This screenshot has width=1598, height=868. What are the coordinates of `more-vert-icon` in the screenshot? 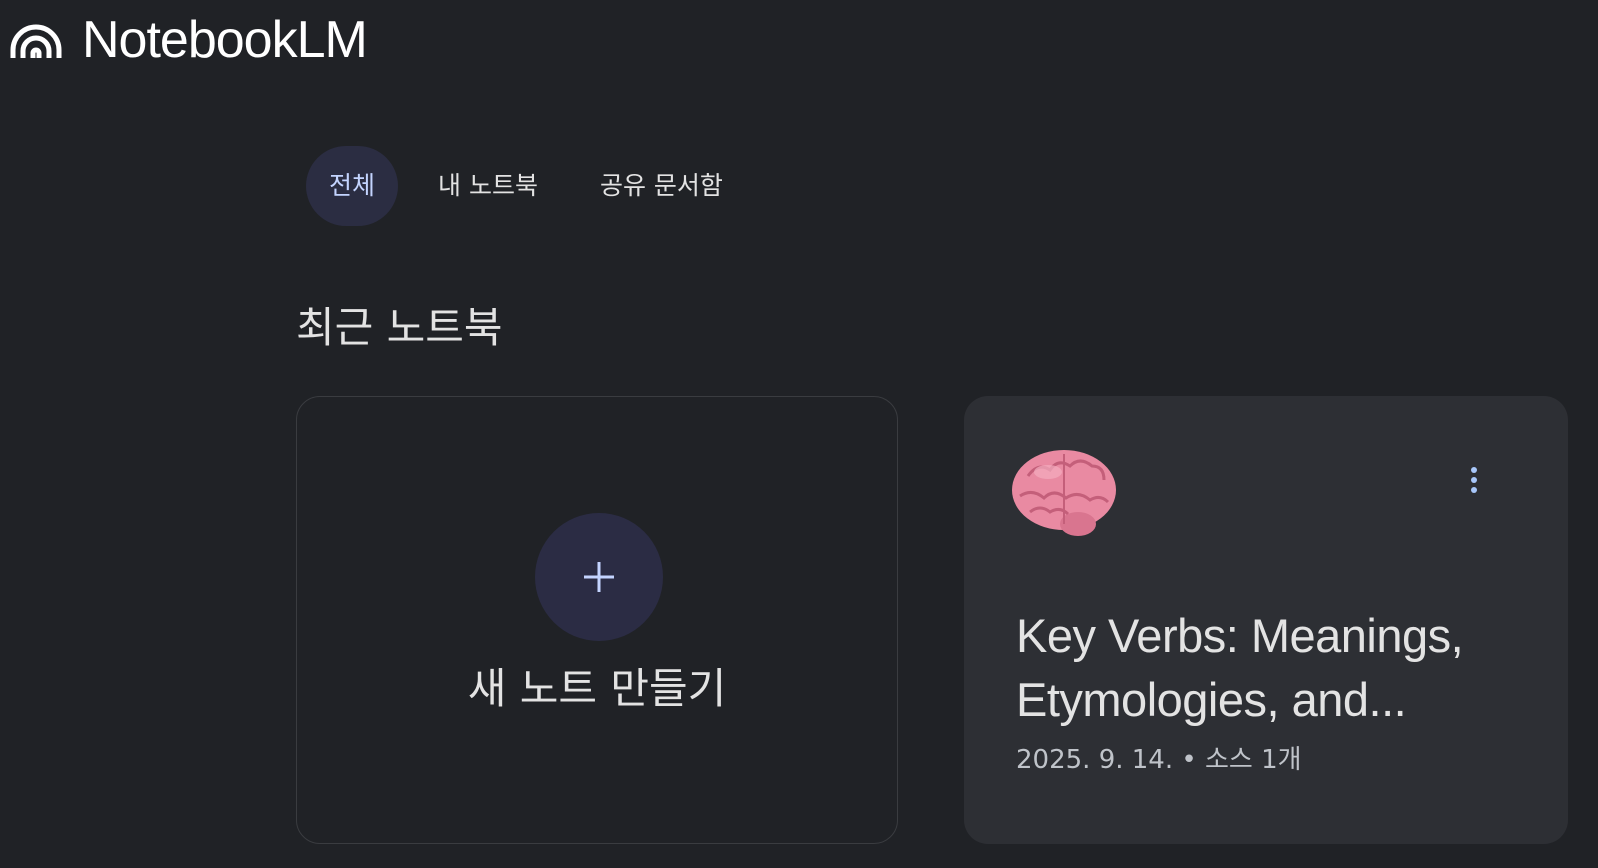 It's located at (1474, 480).